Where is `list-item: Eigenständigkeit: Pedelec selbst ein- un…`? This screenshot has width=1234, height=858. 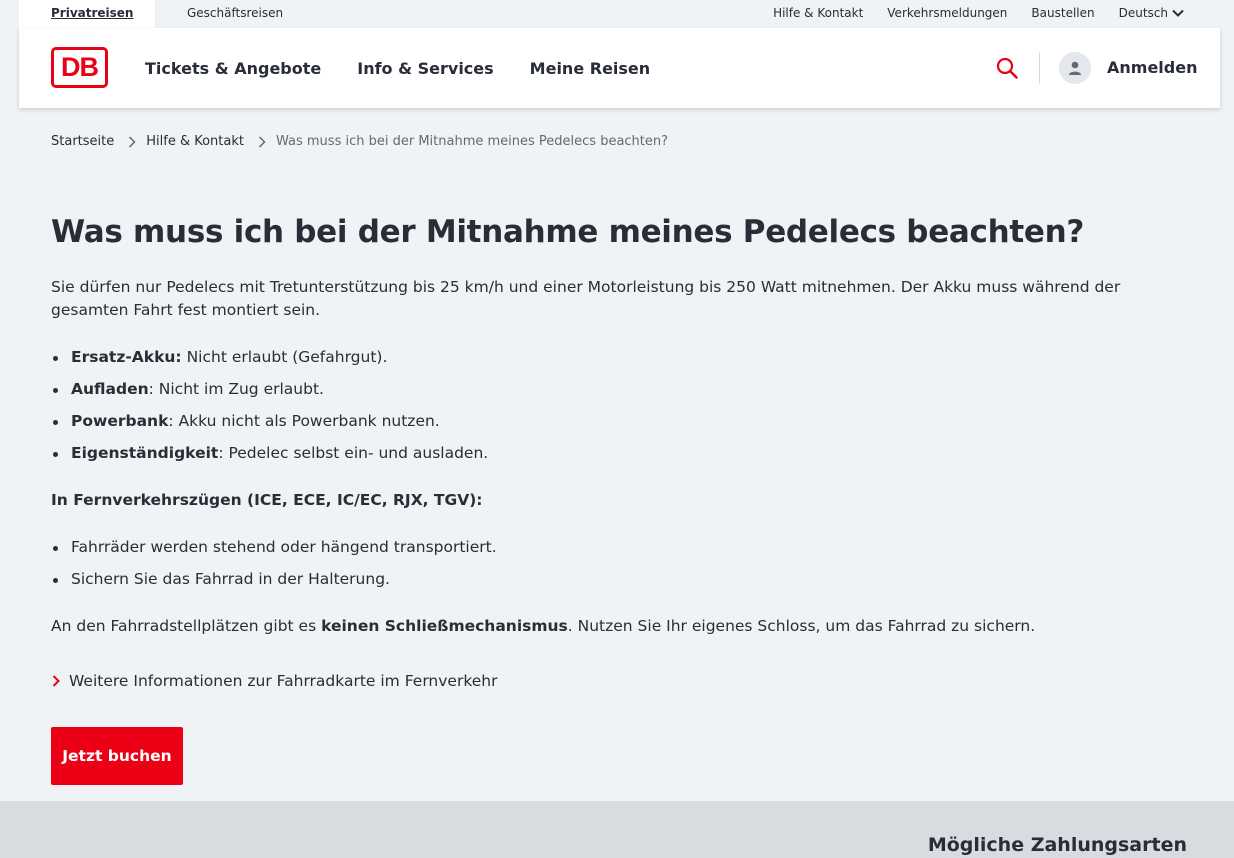
list-item: Eigenständigkeit: Pedelec selbst ein- un… is located at coordinates (621, 453).